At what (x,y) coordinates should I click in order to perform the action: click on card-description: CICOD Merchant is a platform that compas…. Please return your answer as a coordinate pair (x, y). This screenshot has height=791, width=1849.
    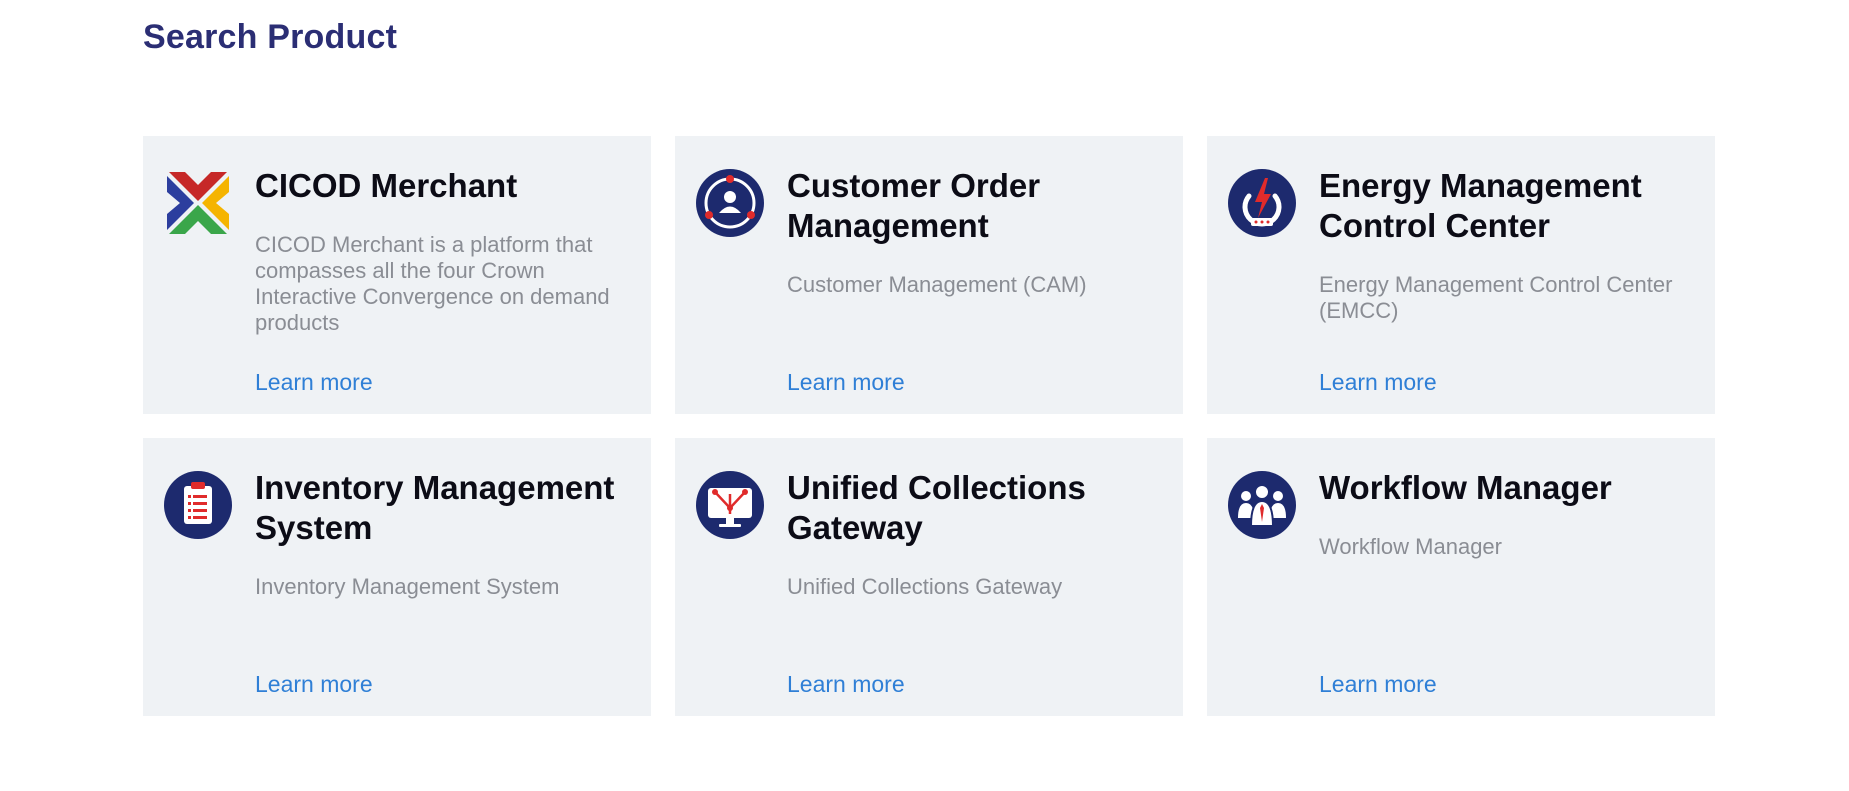
    Looking at the image, I should click on (432, 283).